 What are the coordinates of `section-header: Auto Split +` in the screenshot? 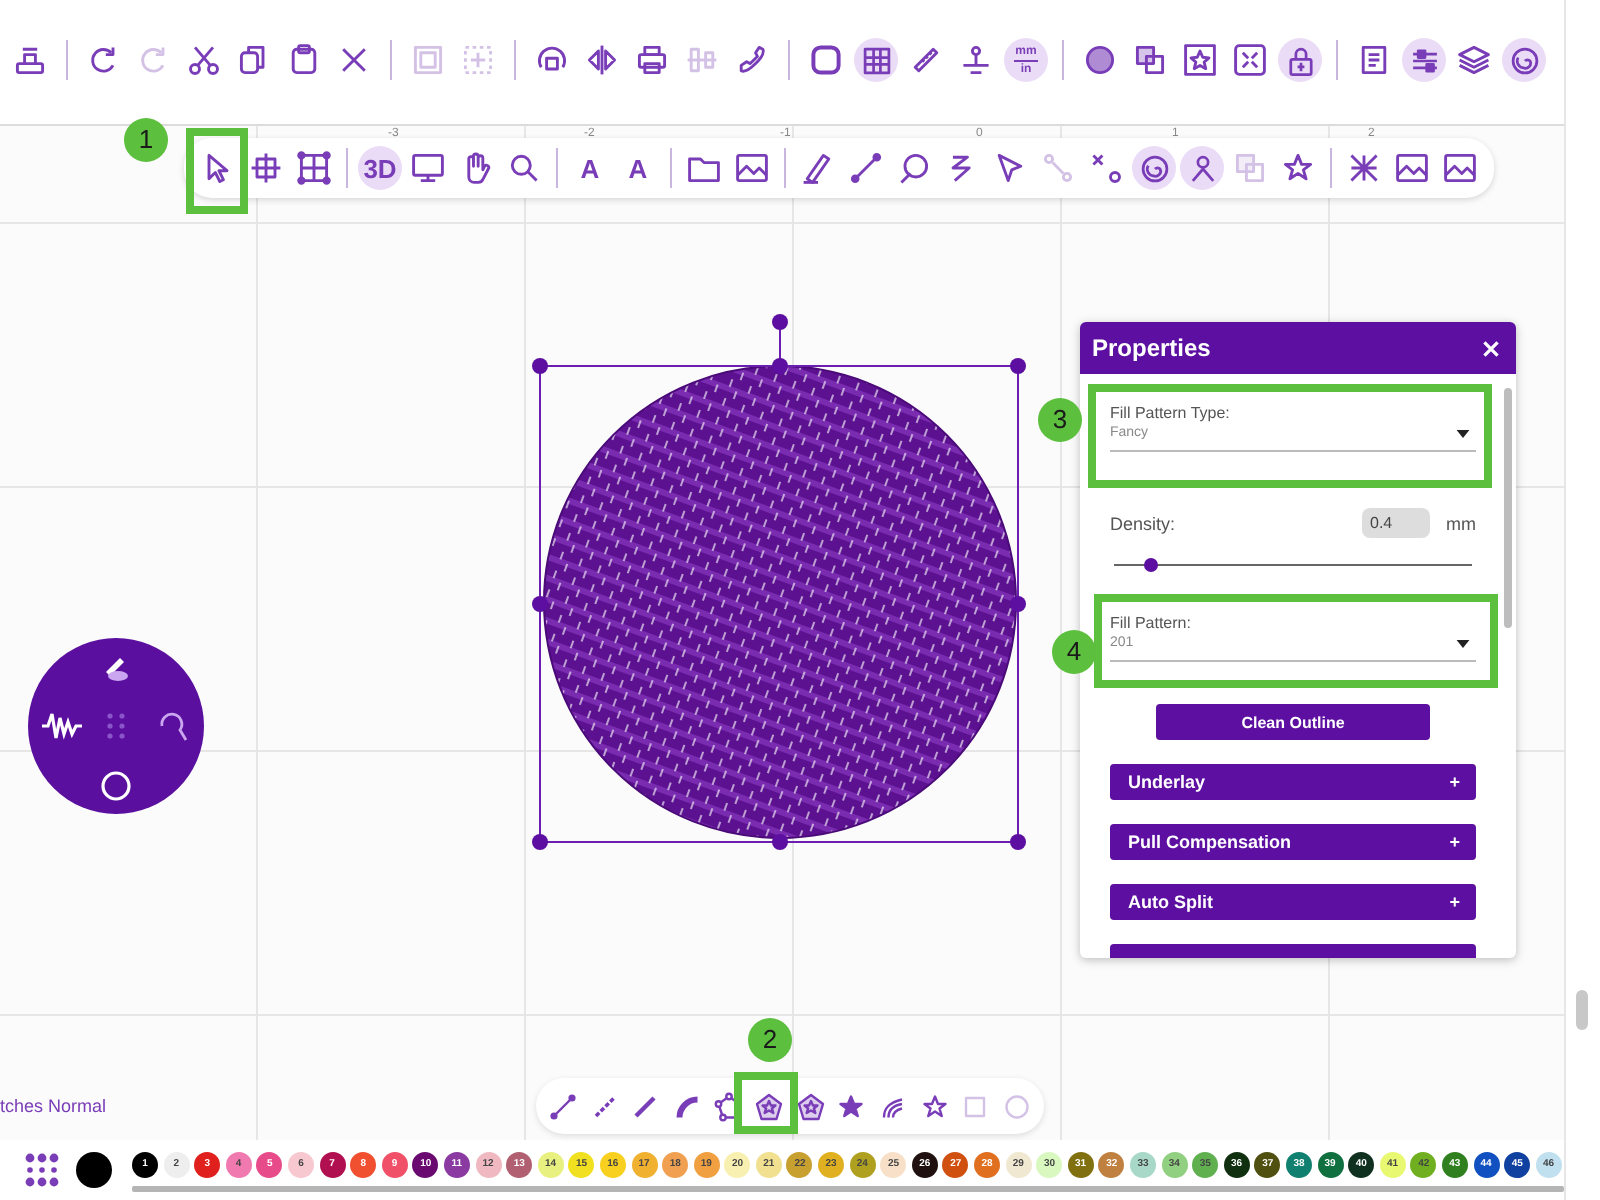 It's located at (1293, 902).